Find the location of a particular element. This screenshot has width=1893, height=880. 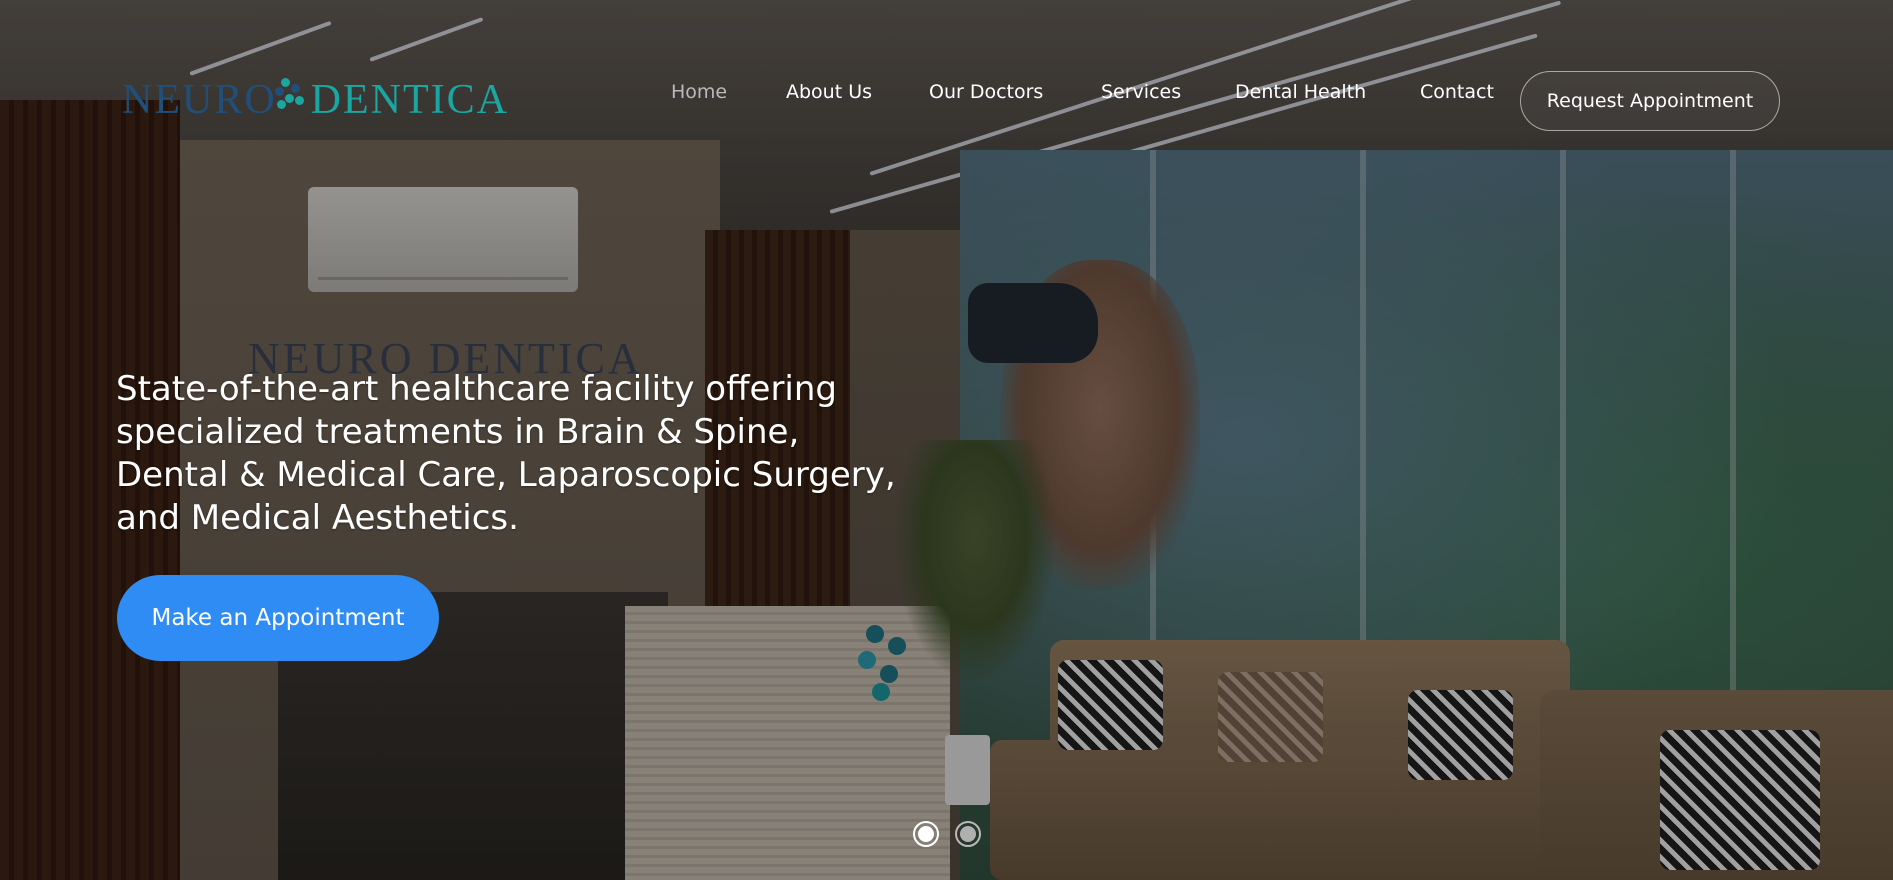

nav-dental-health: Dental Health is located at coordinates (1300, 92).